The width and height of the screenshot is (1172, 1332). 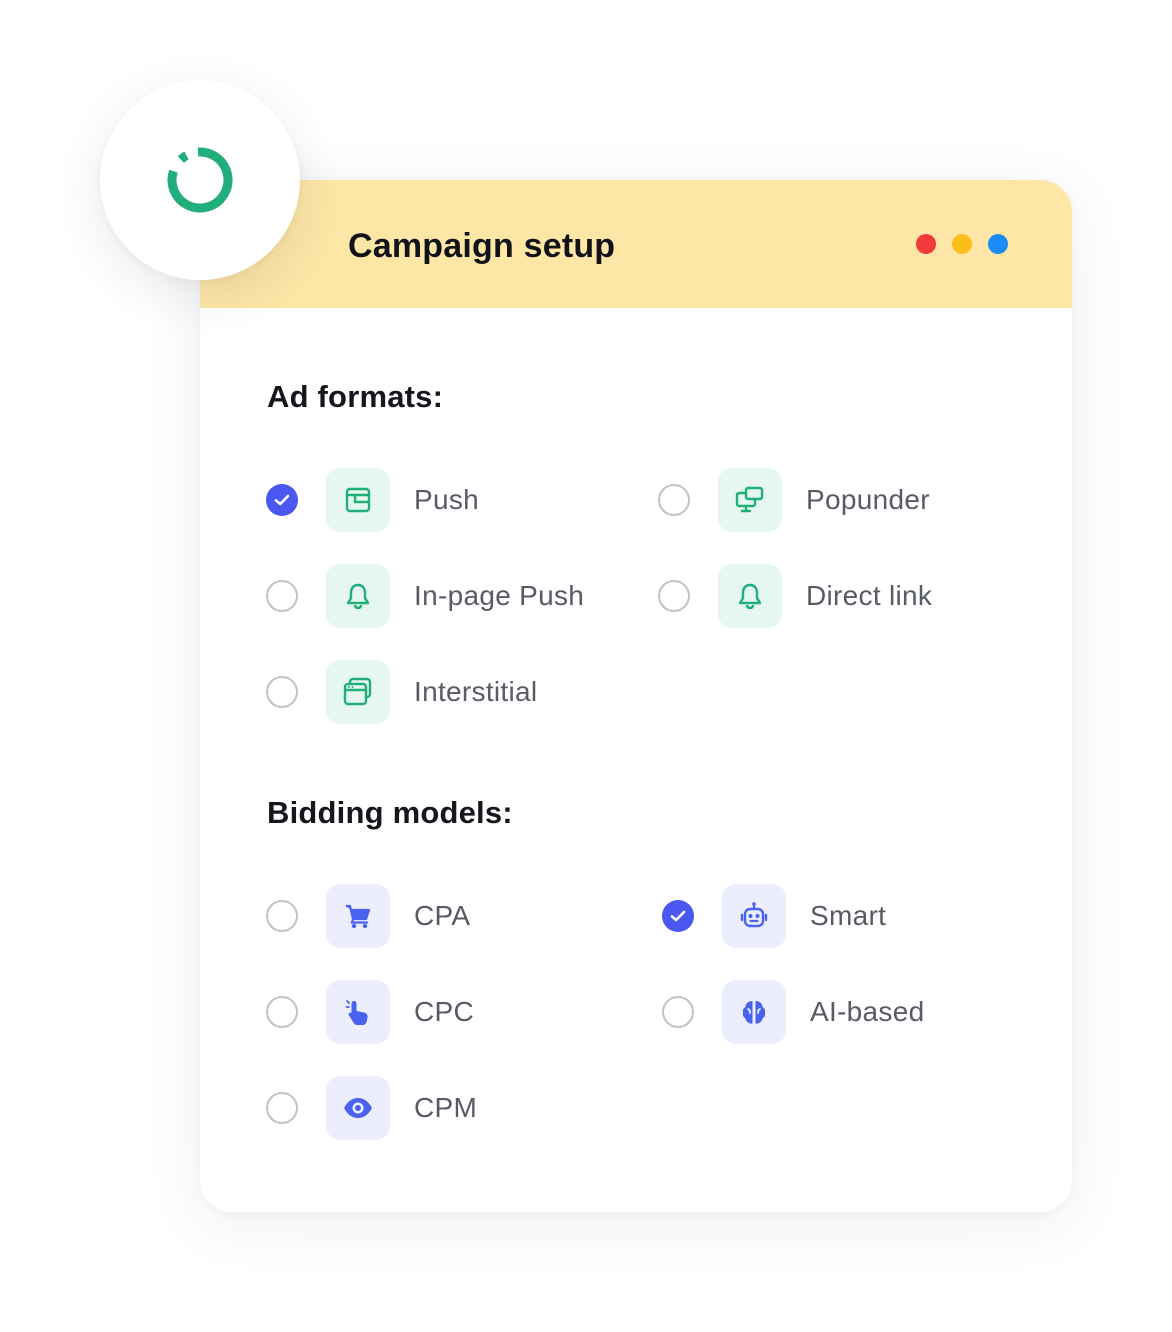 I want to click on cpm-tile, so click(x=358, y=1108).